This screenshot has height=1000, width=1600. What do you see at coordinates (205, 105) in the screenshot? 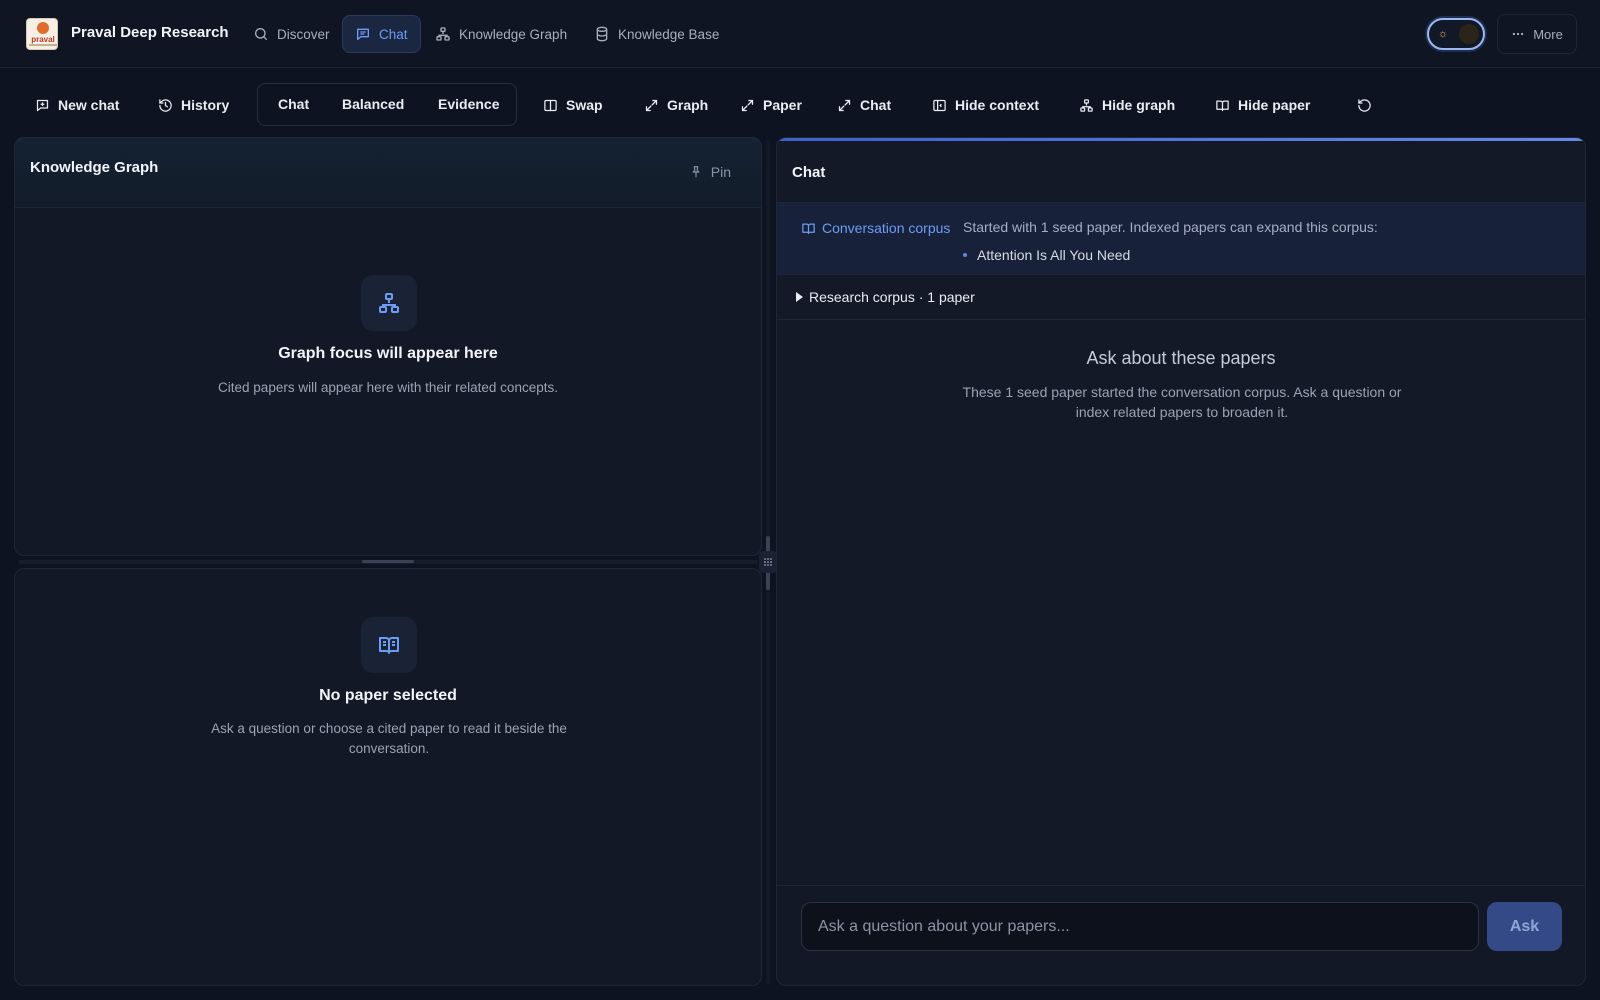
I see `history-label: History` at bounding box center [205, 105].